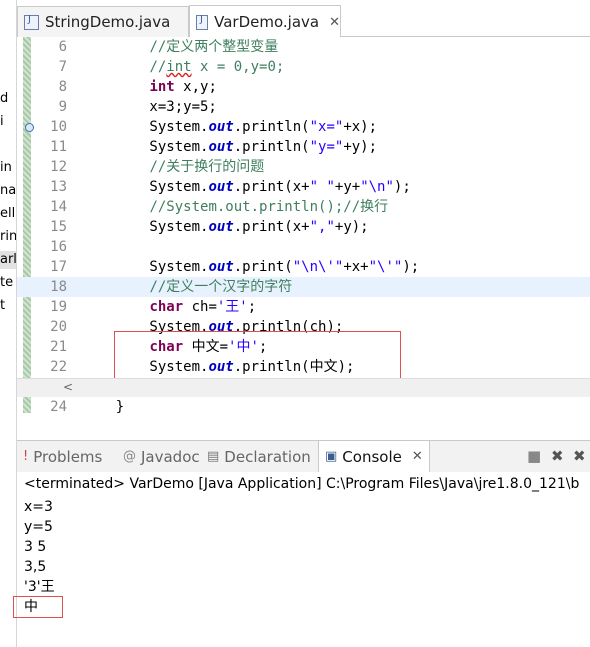  What do you see at coordinates (158, 67) in the screenshot?
I see `code-token: //` at bounding box center [158, 67].